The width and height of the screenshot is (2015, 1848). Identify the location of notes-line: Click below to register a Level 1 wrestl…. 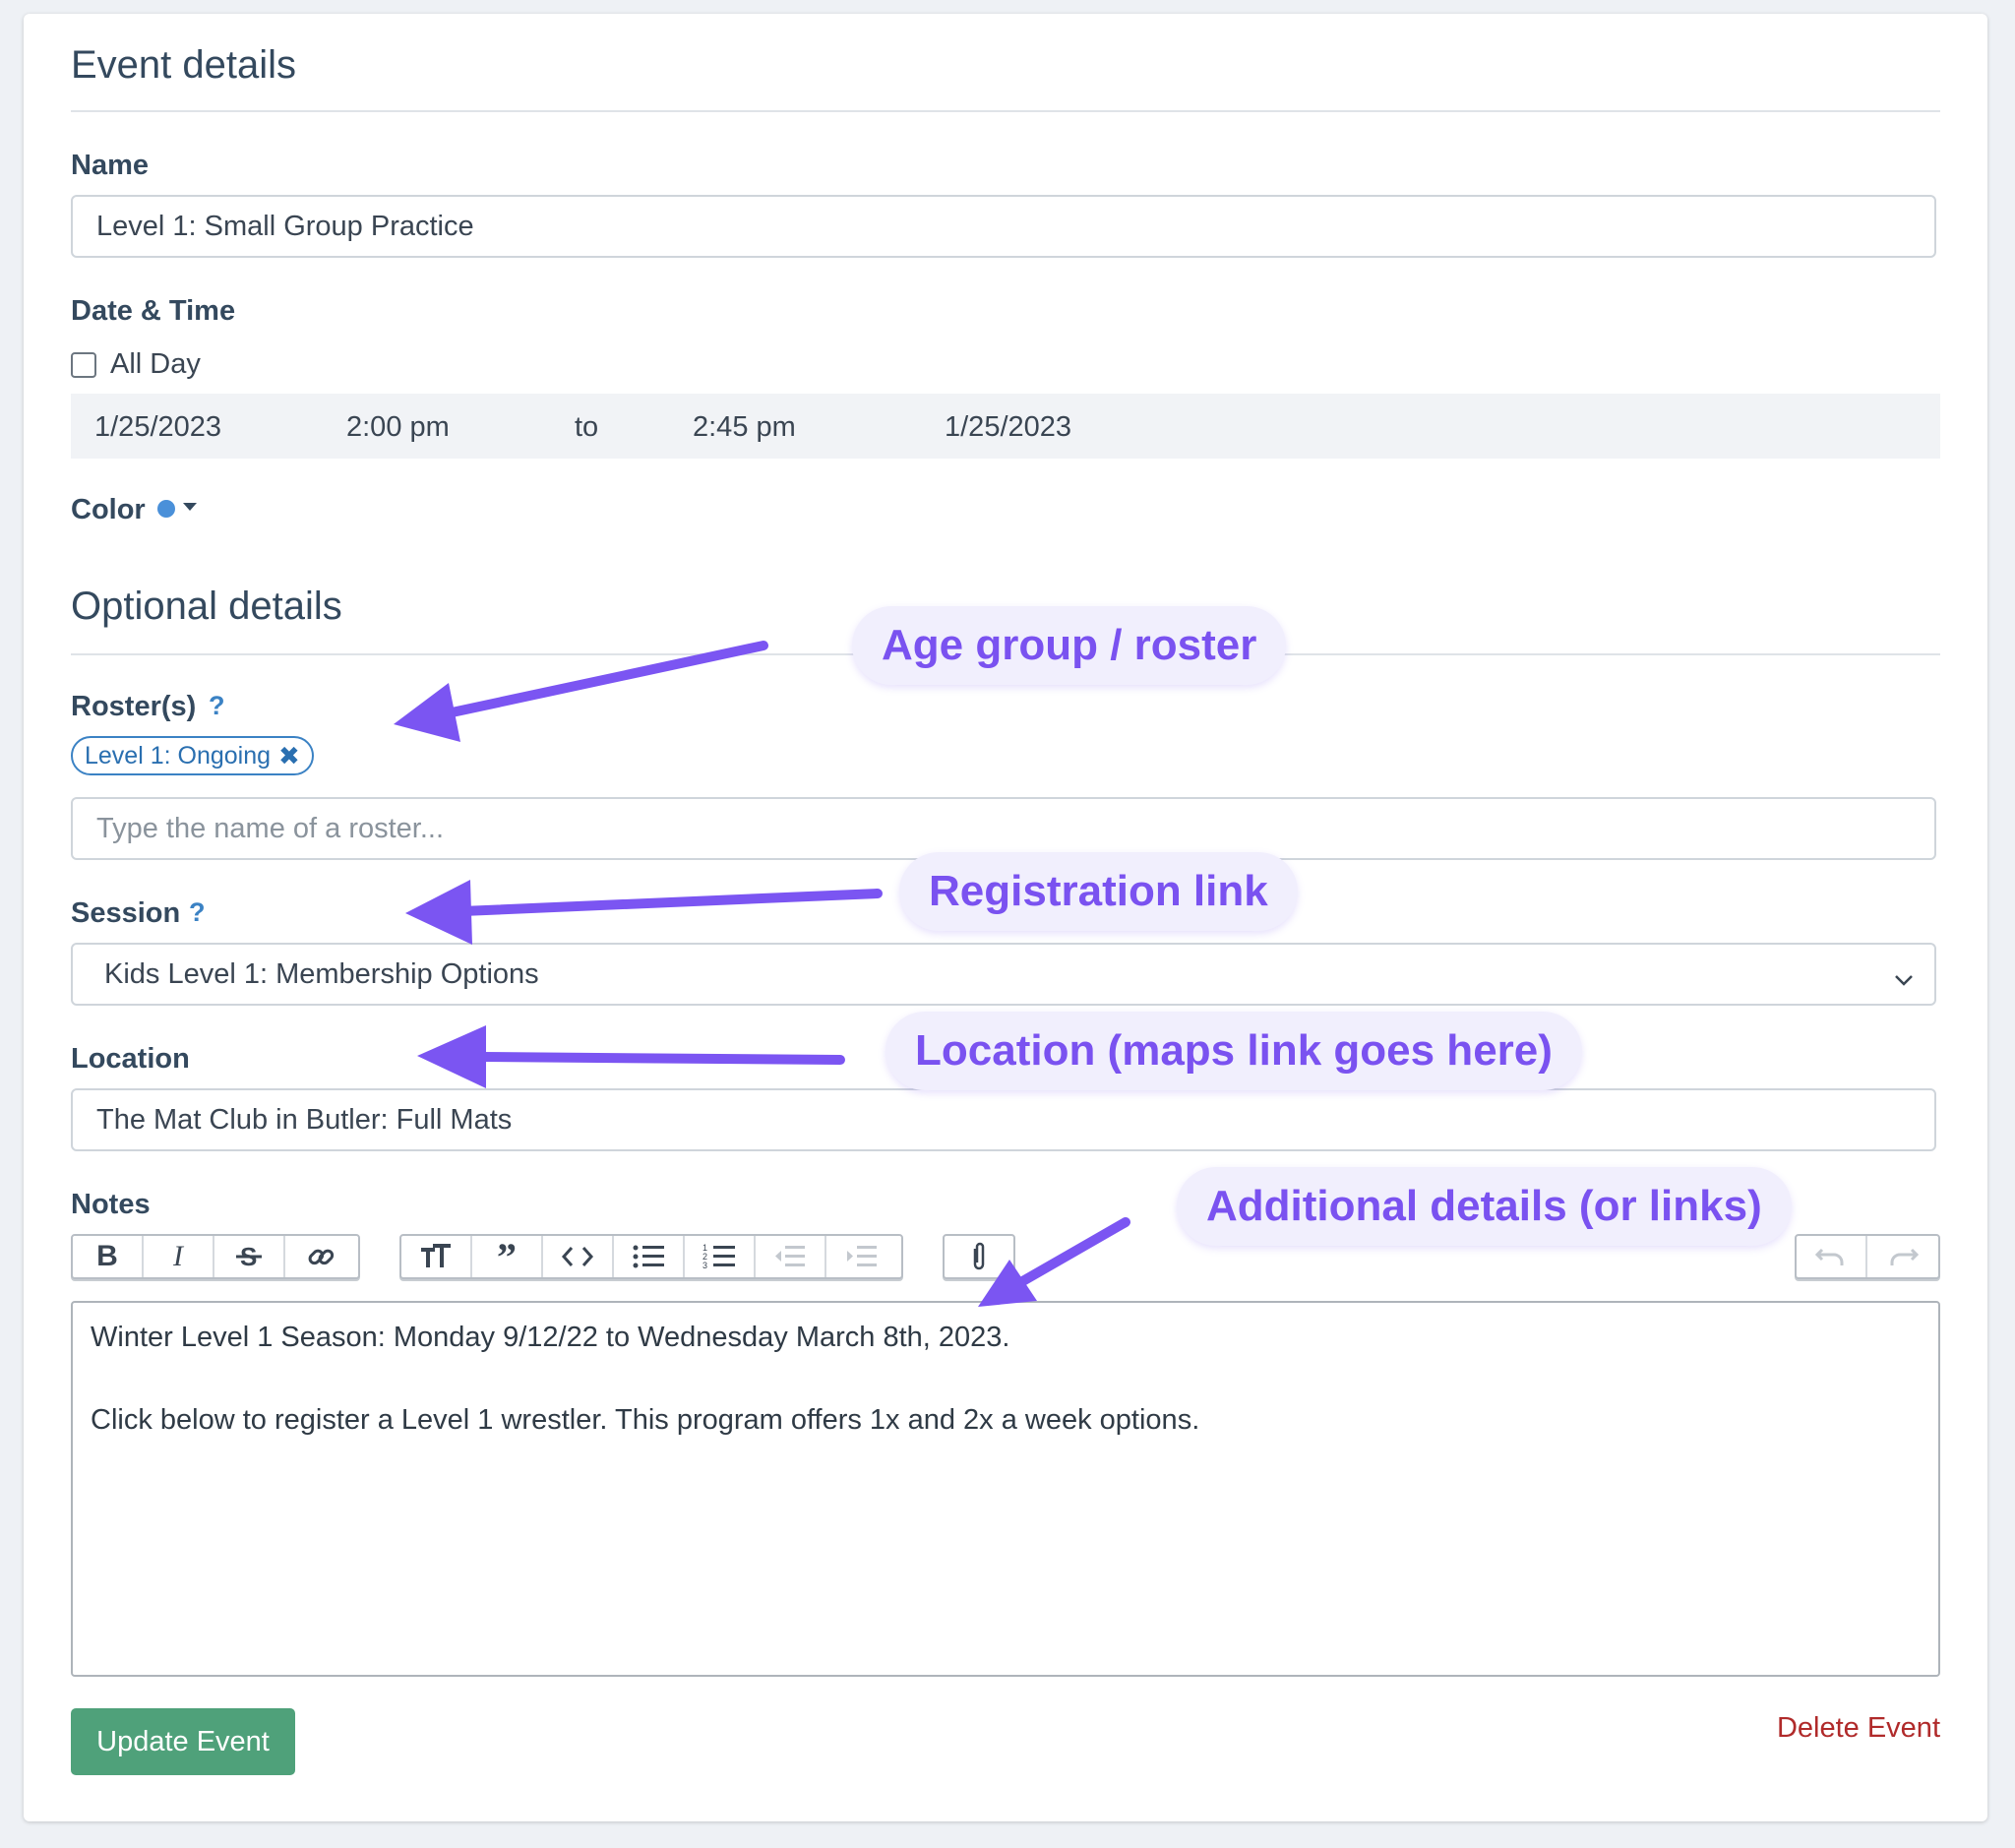
(645, 1420).